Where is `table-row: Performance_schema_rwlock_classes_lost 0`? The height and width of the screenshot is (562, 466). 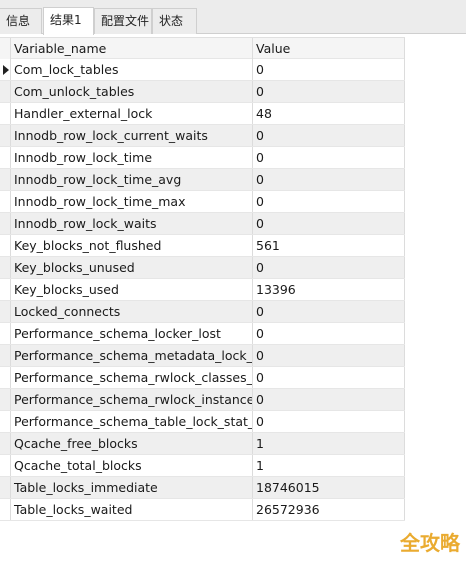 table-row: Performance_schema_rwlock_classes_lost 0 is located at coordinates (202, 378).